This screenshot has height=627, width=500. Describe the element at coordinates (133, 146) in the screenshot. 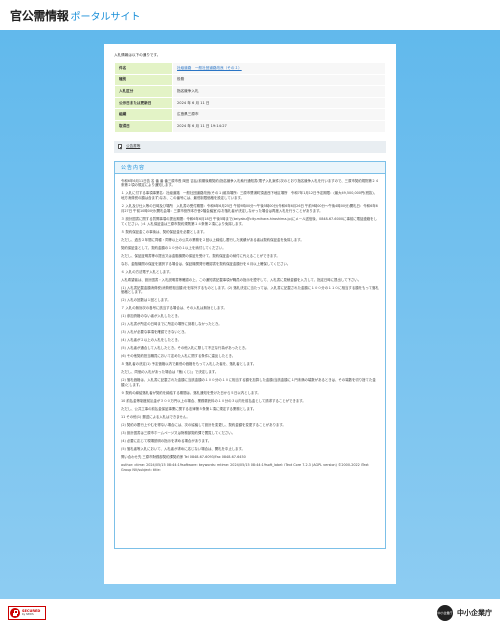

I see `source-link-label: 公告書等` at that location.